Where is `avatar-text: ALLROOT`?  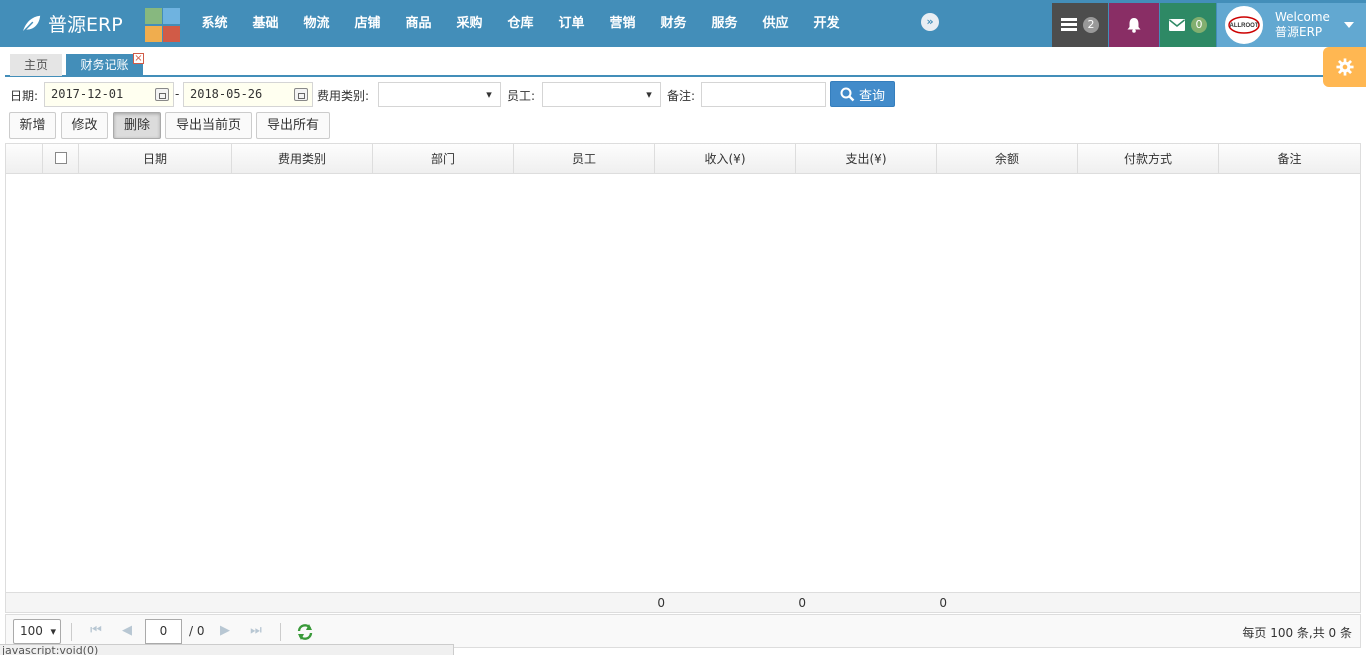 avatar-text: ALLROOT is located at coordinates (1244, 26).